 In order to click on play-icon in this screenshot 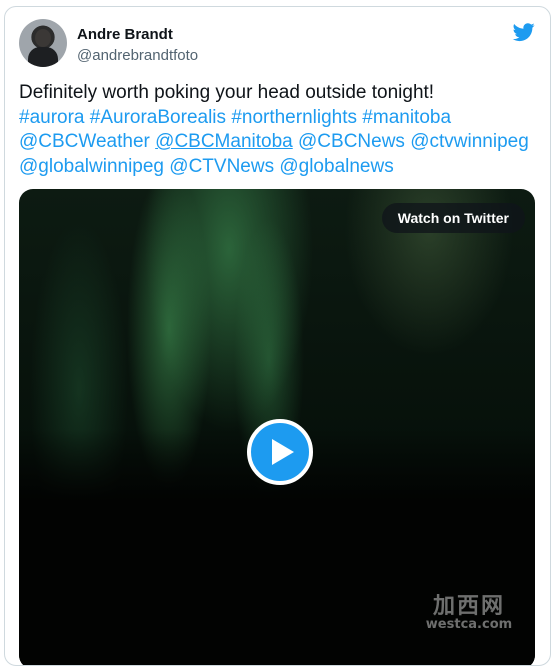, I will do `click(282, 452)`.